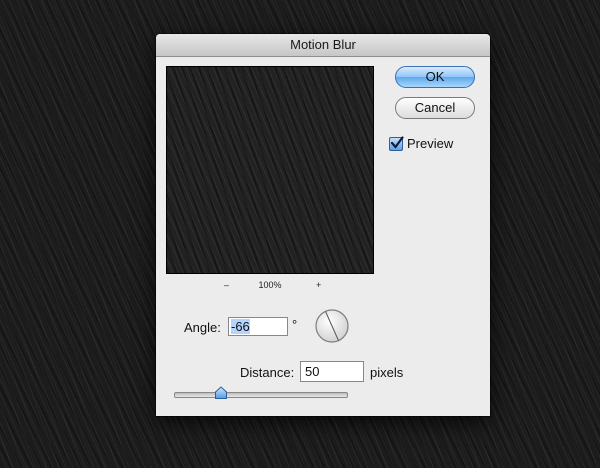 The height and width of the screenshot is (468, 600). I want to click on distance-input: 50, so click(332, 371).